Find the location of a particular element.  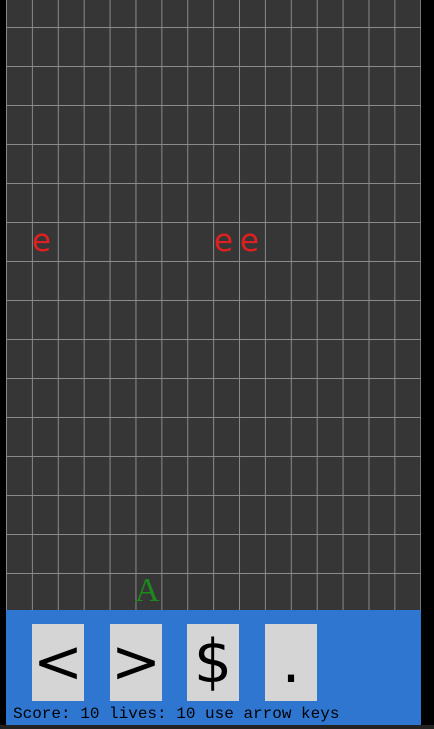

bottom-edge is located at coordinates (217, 727).